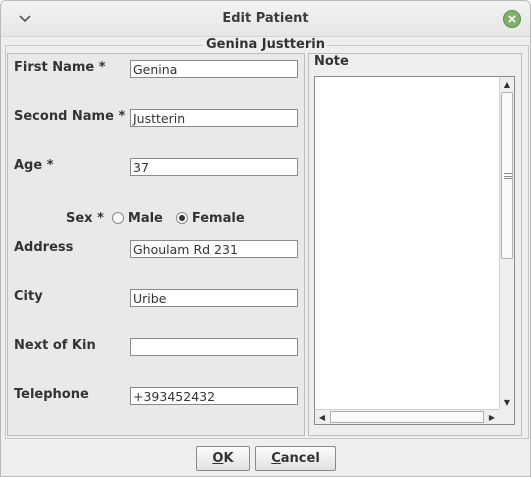 Image resolution: width=531 pixels, height=477 pixels. What do you see at coordinates (322, 417) in the screenshot?
I see `scroll-left-arrow-icon: ◀` at bounding box center [322, 417].